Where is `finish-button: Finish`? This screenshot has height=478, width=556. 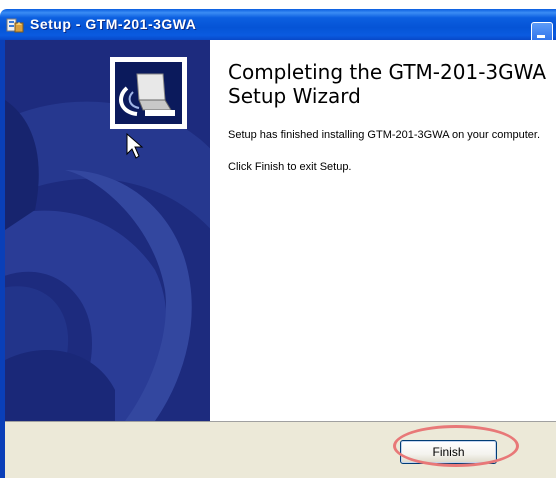
finish-button: Finish is located at coordinates (448, 452).